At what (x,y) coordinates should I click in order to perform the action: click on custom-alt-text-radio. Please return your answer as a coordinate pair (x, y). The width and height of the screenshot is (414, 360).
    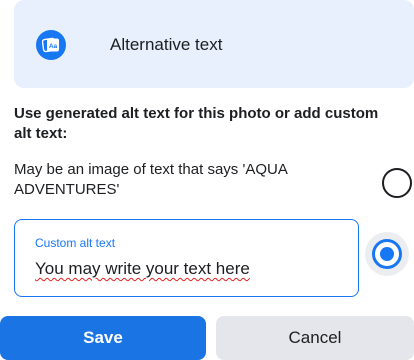
    Looking at the image, I should click on (387, 254).